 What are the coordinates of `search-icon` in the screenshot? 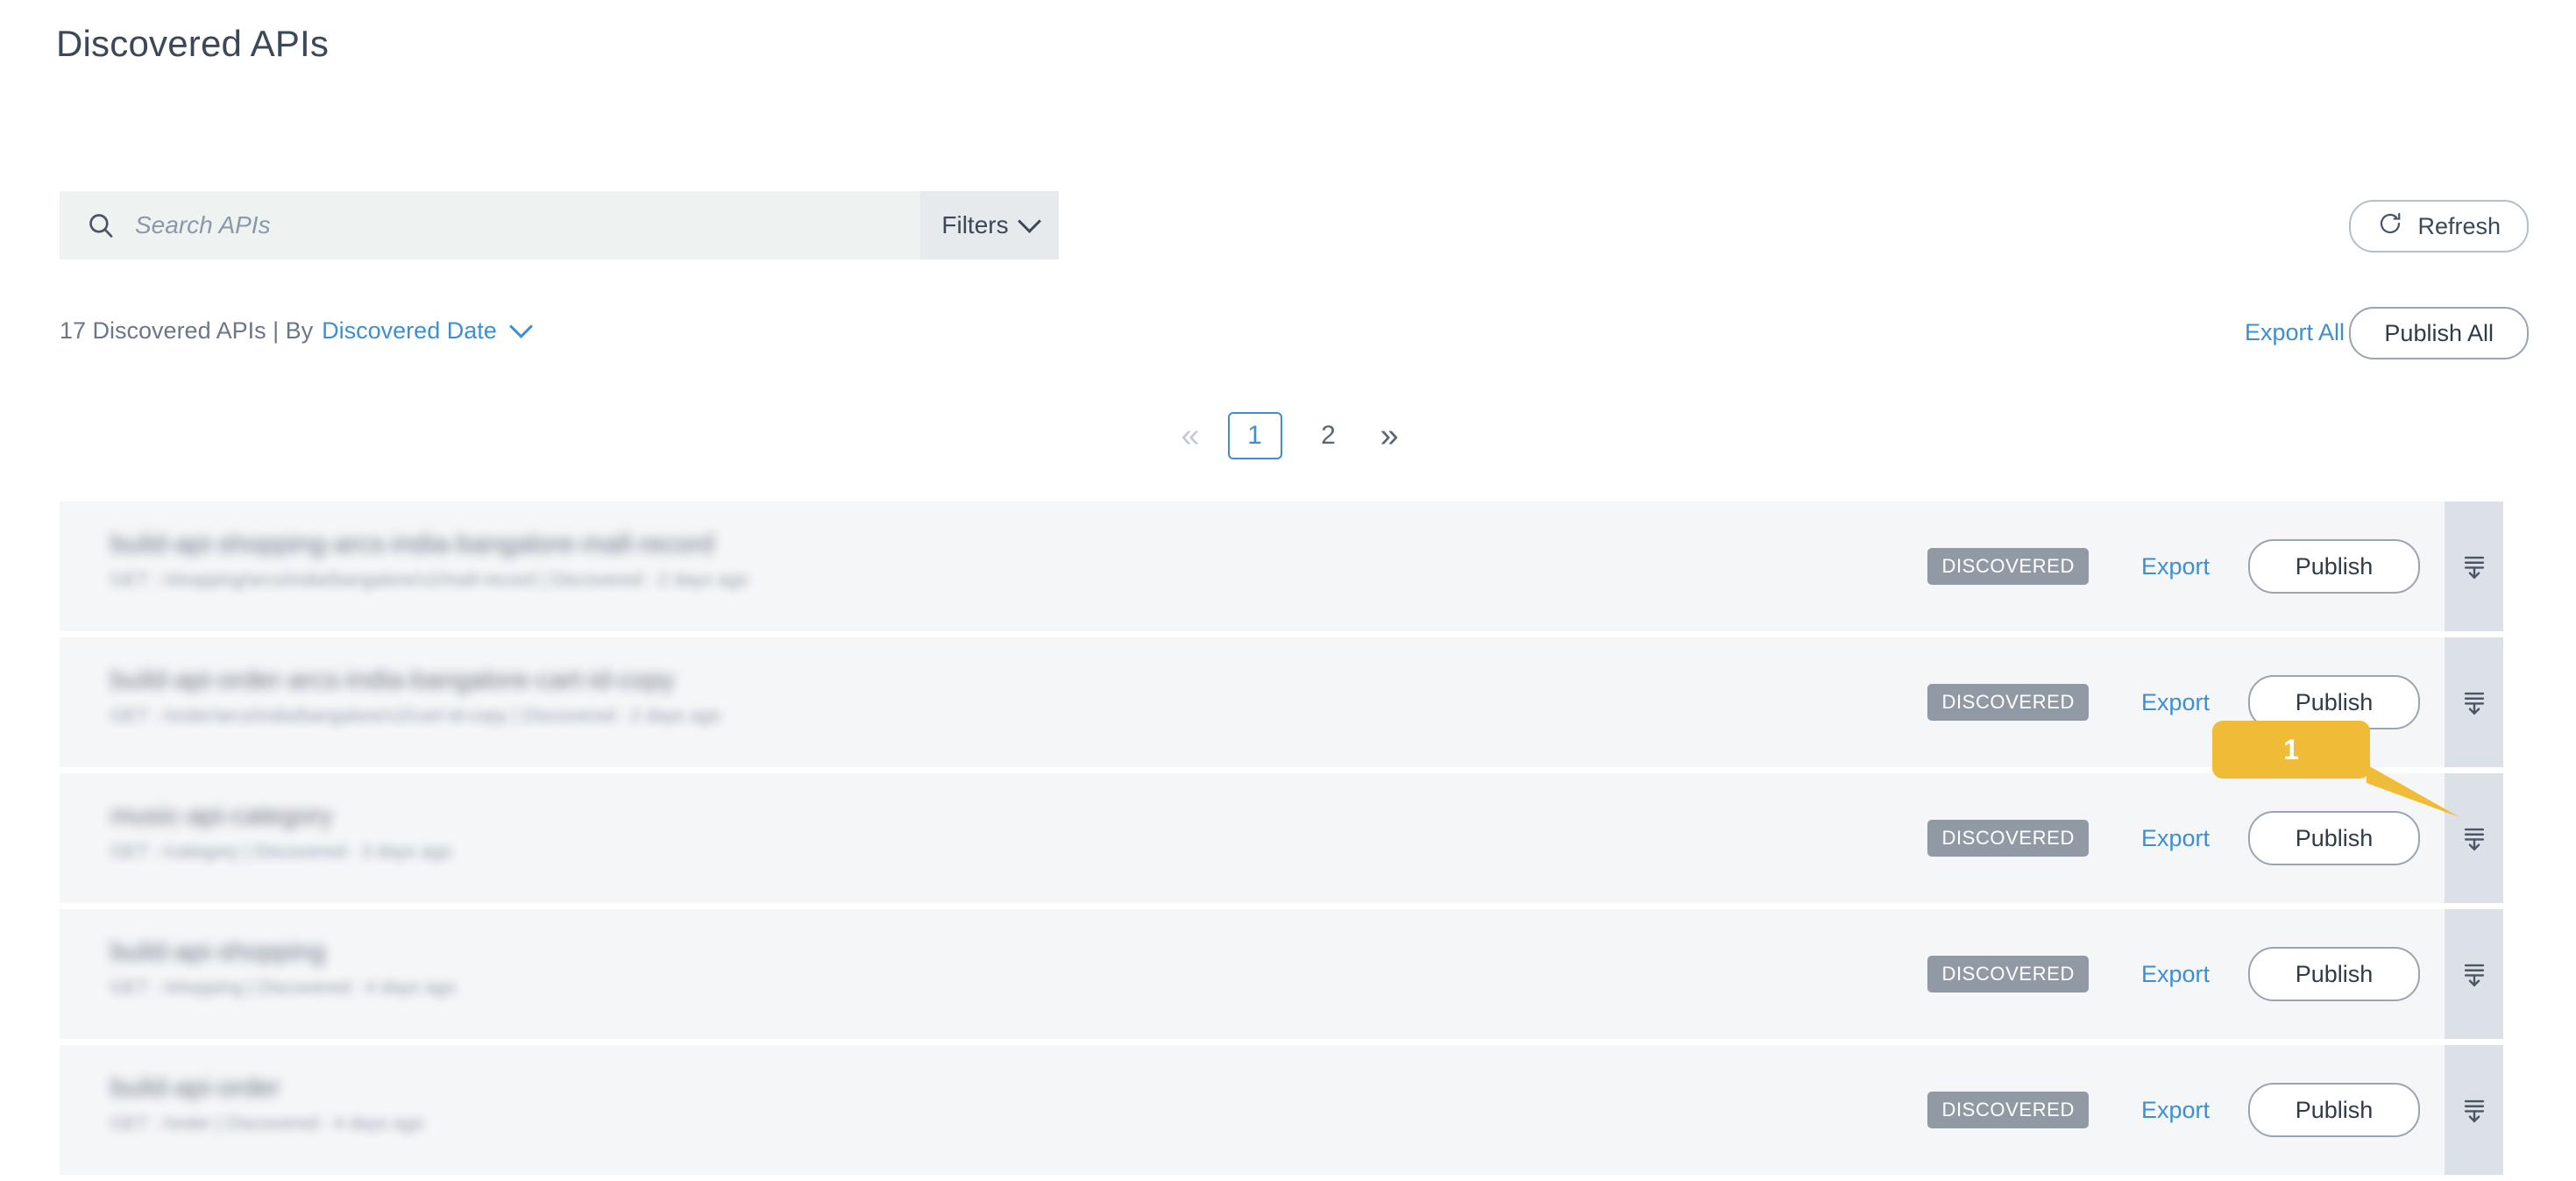 It's located at (101, 225).